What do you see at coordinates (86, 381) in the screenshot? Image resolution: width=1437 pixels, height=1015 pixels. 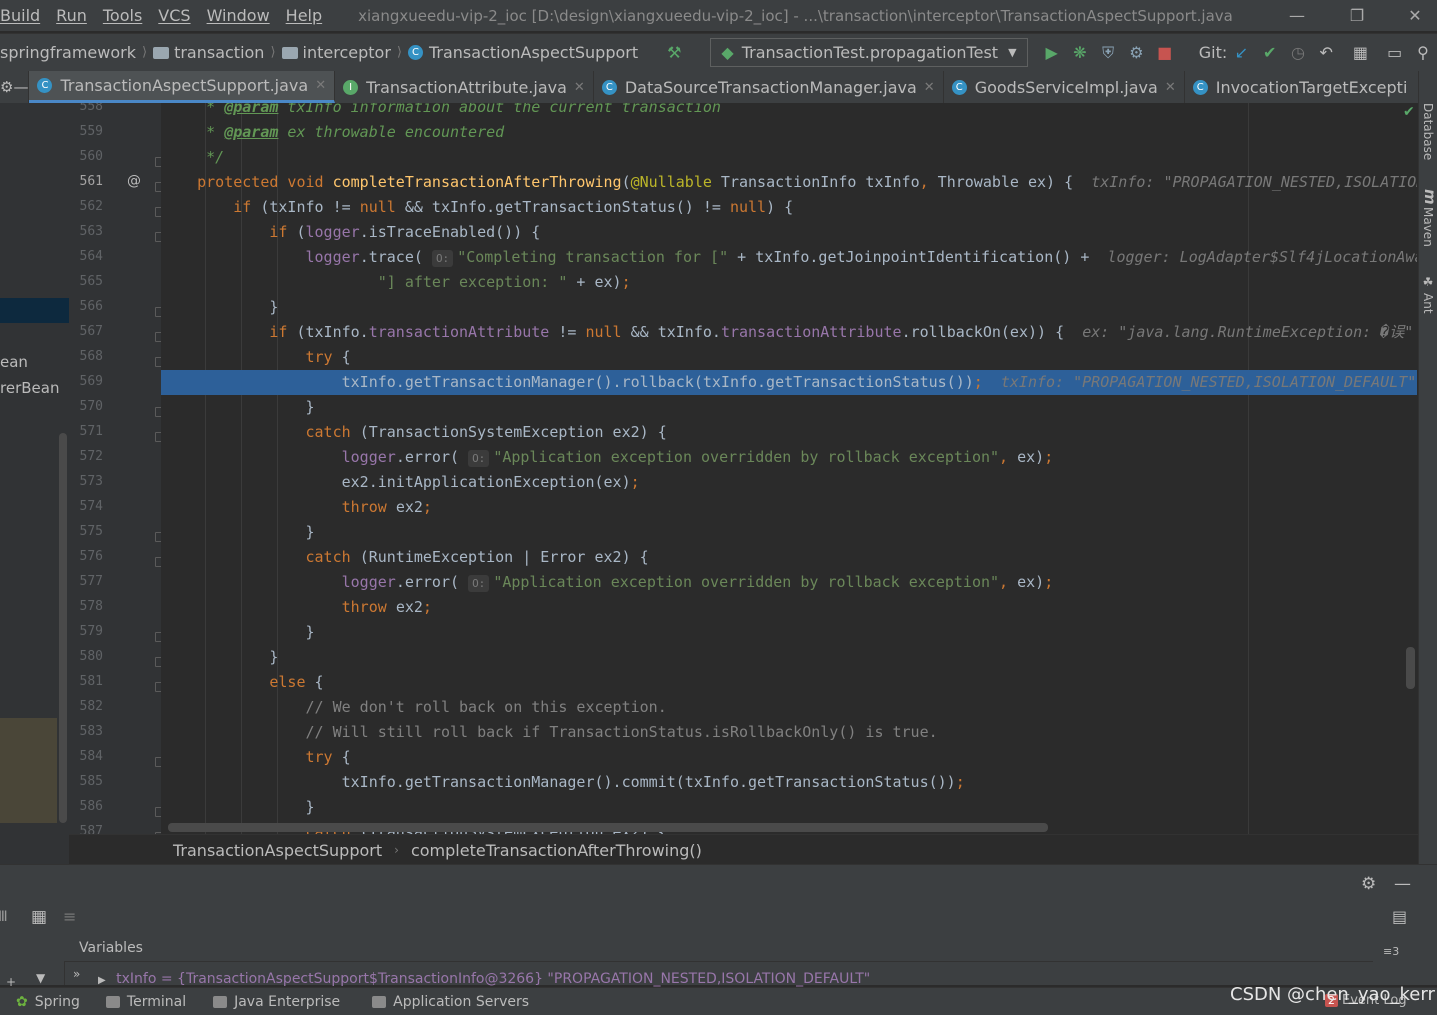 I see `line-number: 569` at bounding box center [86, 381].